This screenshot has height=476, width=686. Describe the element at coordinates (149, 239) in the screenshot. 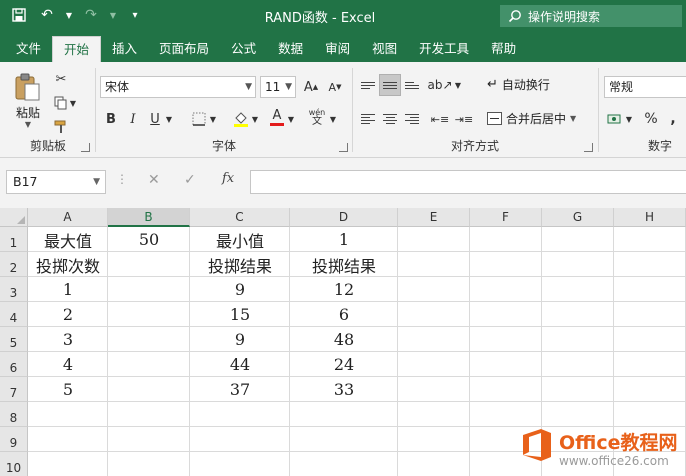

I see `cell-b1: 50` at that location.